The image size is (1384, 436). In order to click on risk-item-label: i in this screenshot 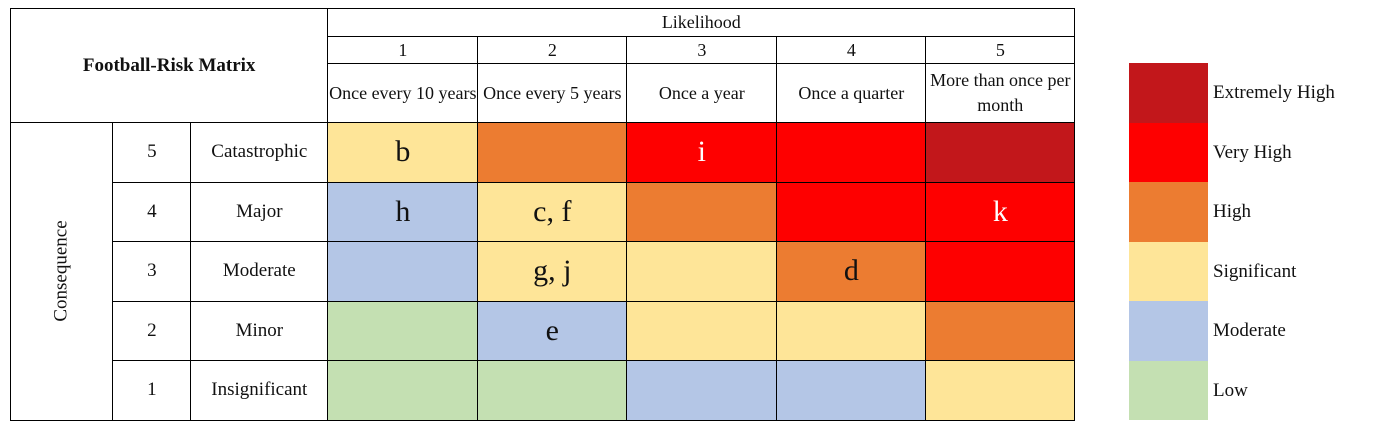, I will do `click(701, 152)`.